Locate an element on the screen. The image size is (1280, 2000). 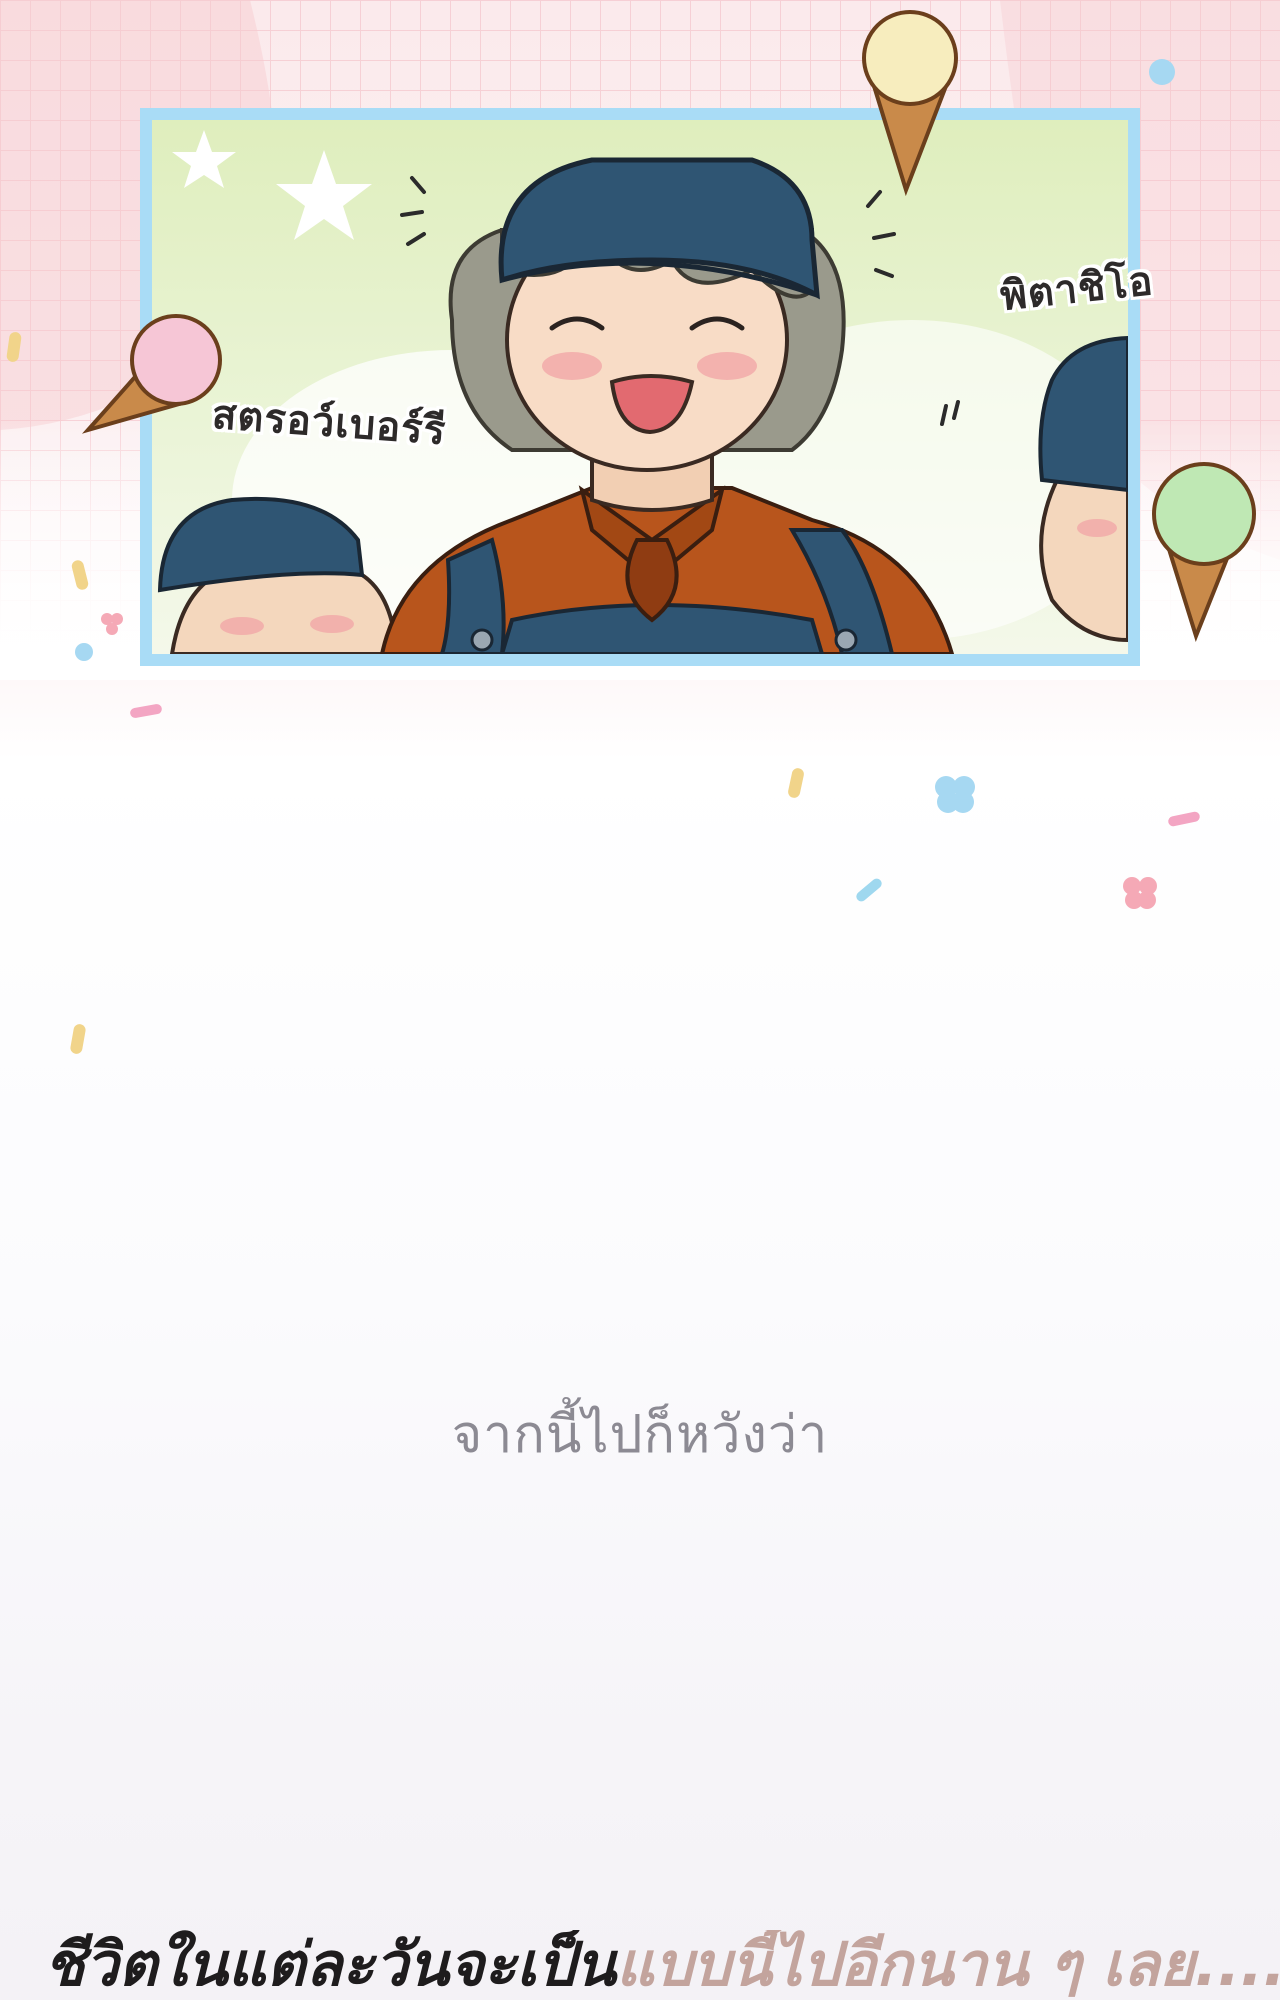
star-icon is located at coordinates (272, 185).